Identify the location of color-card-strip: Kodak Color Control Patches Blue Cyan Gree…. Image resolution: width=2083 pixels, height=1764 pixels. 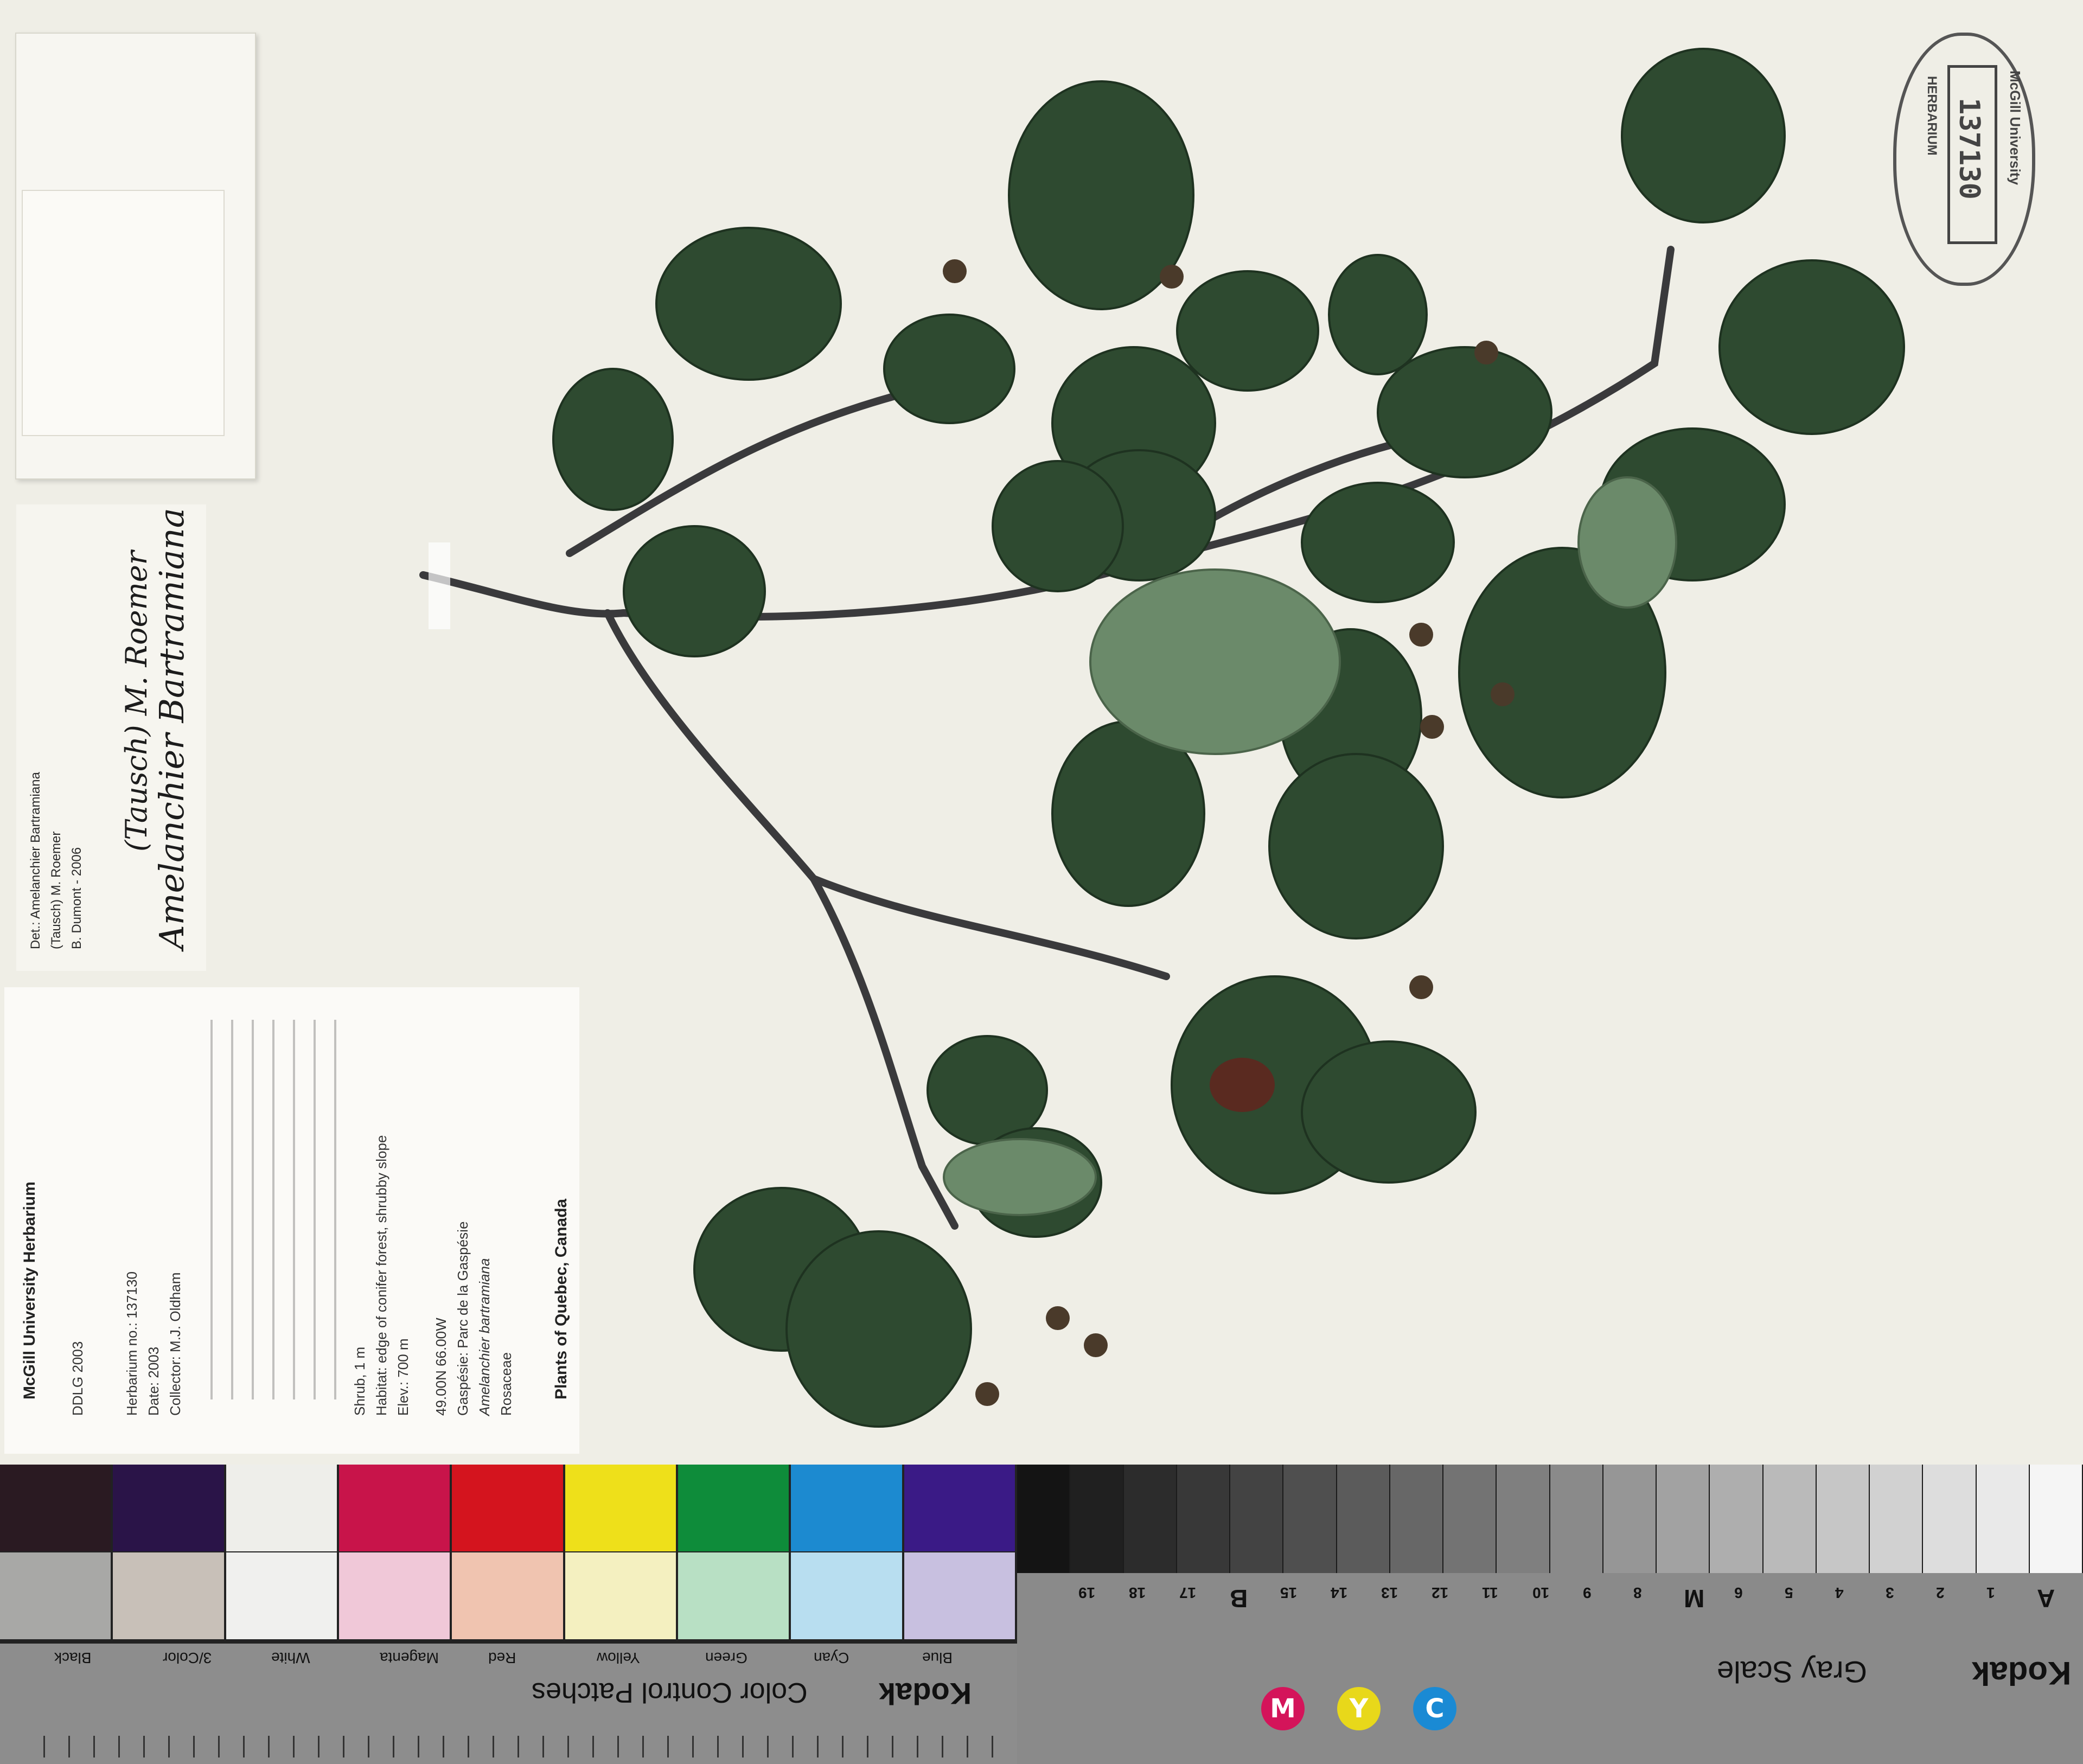
(509, 1704).